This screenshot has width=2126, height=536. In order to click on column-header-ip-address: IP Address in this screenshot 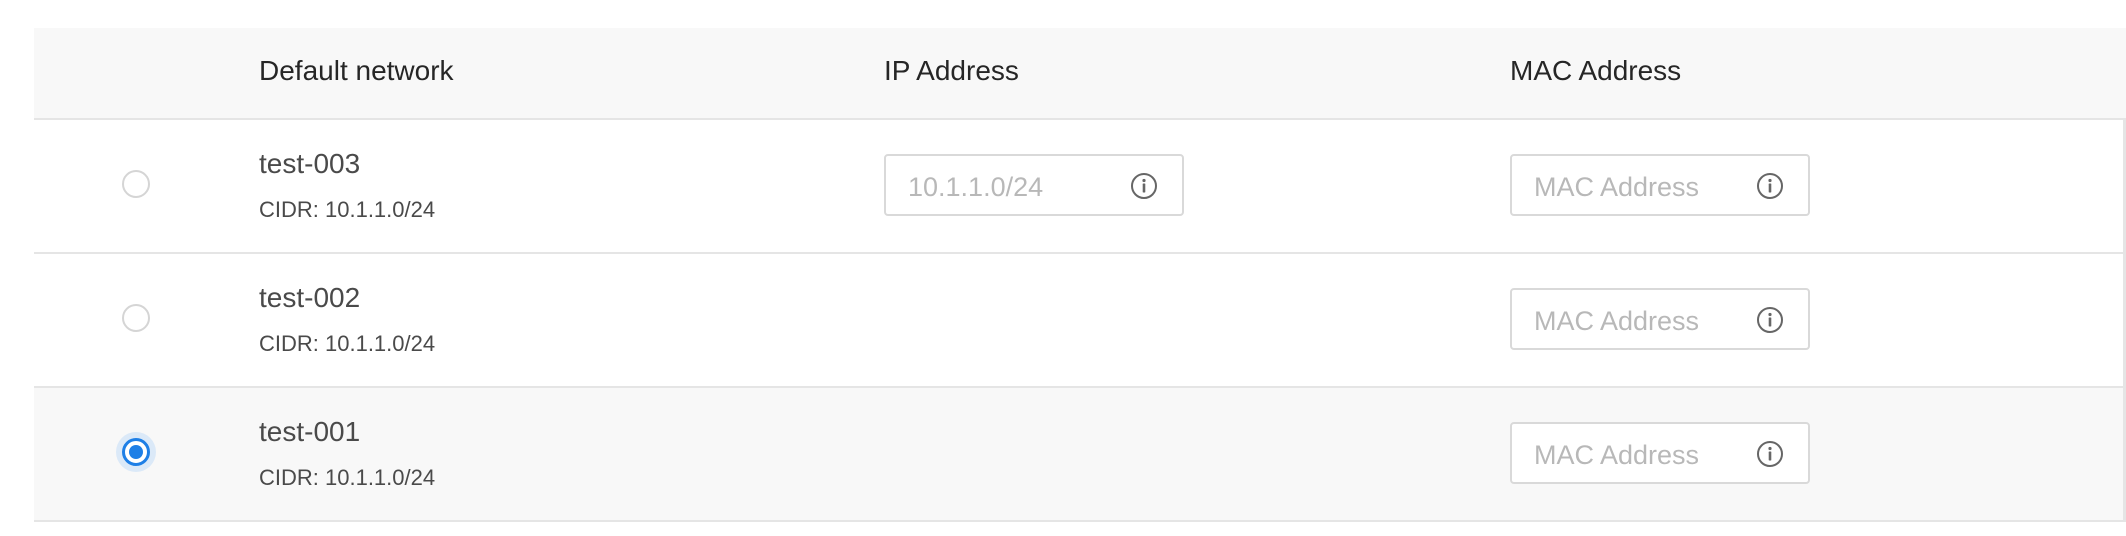, I will do `click(951, 70)`.